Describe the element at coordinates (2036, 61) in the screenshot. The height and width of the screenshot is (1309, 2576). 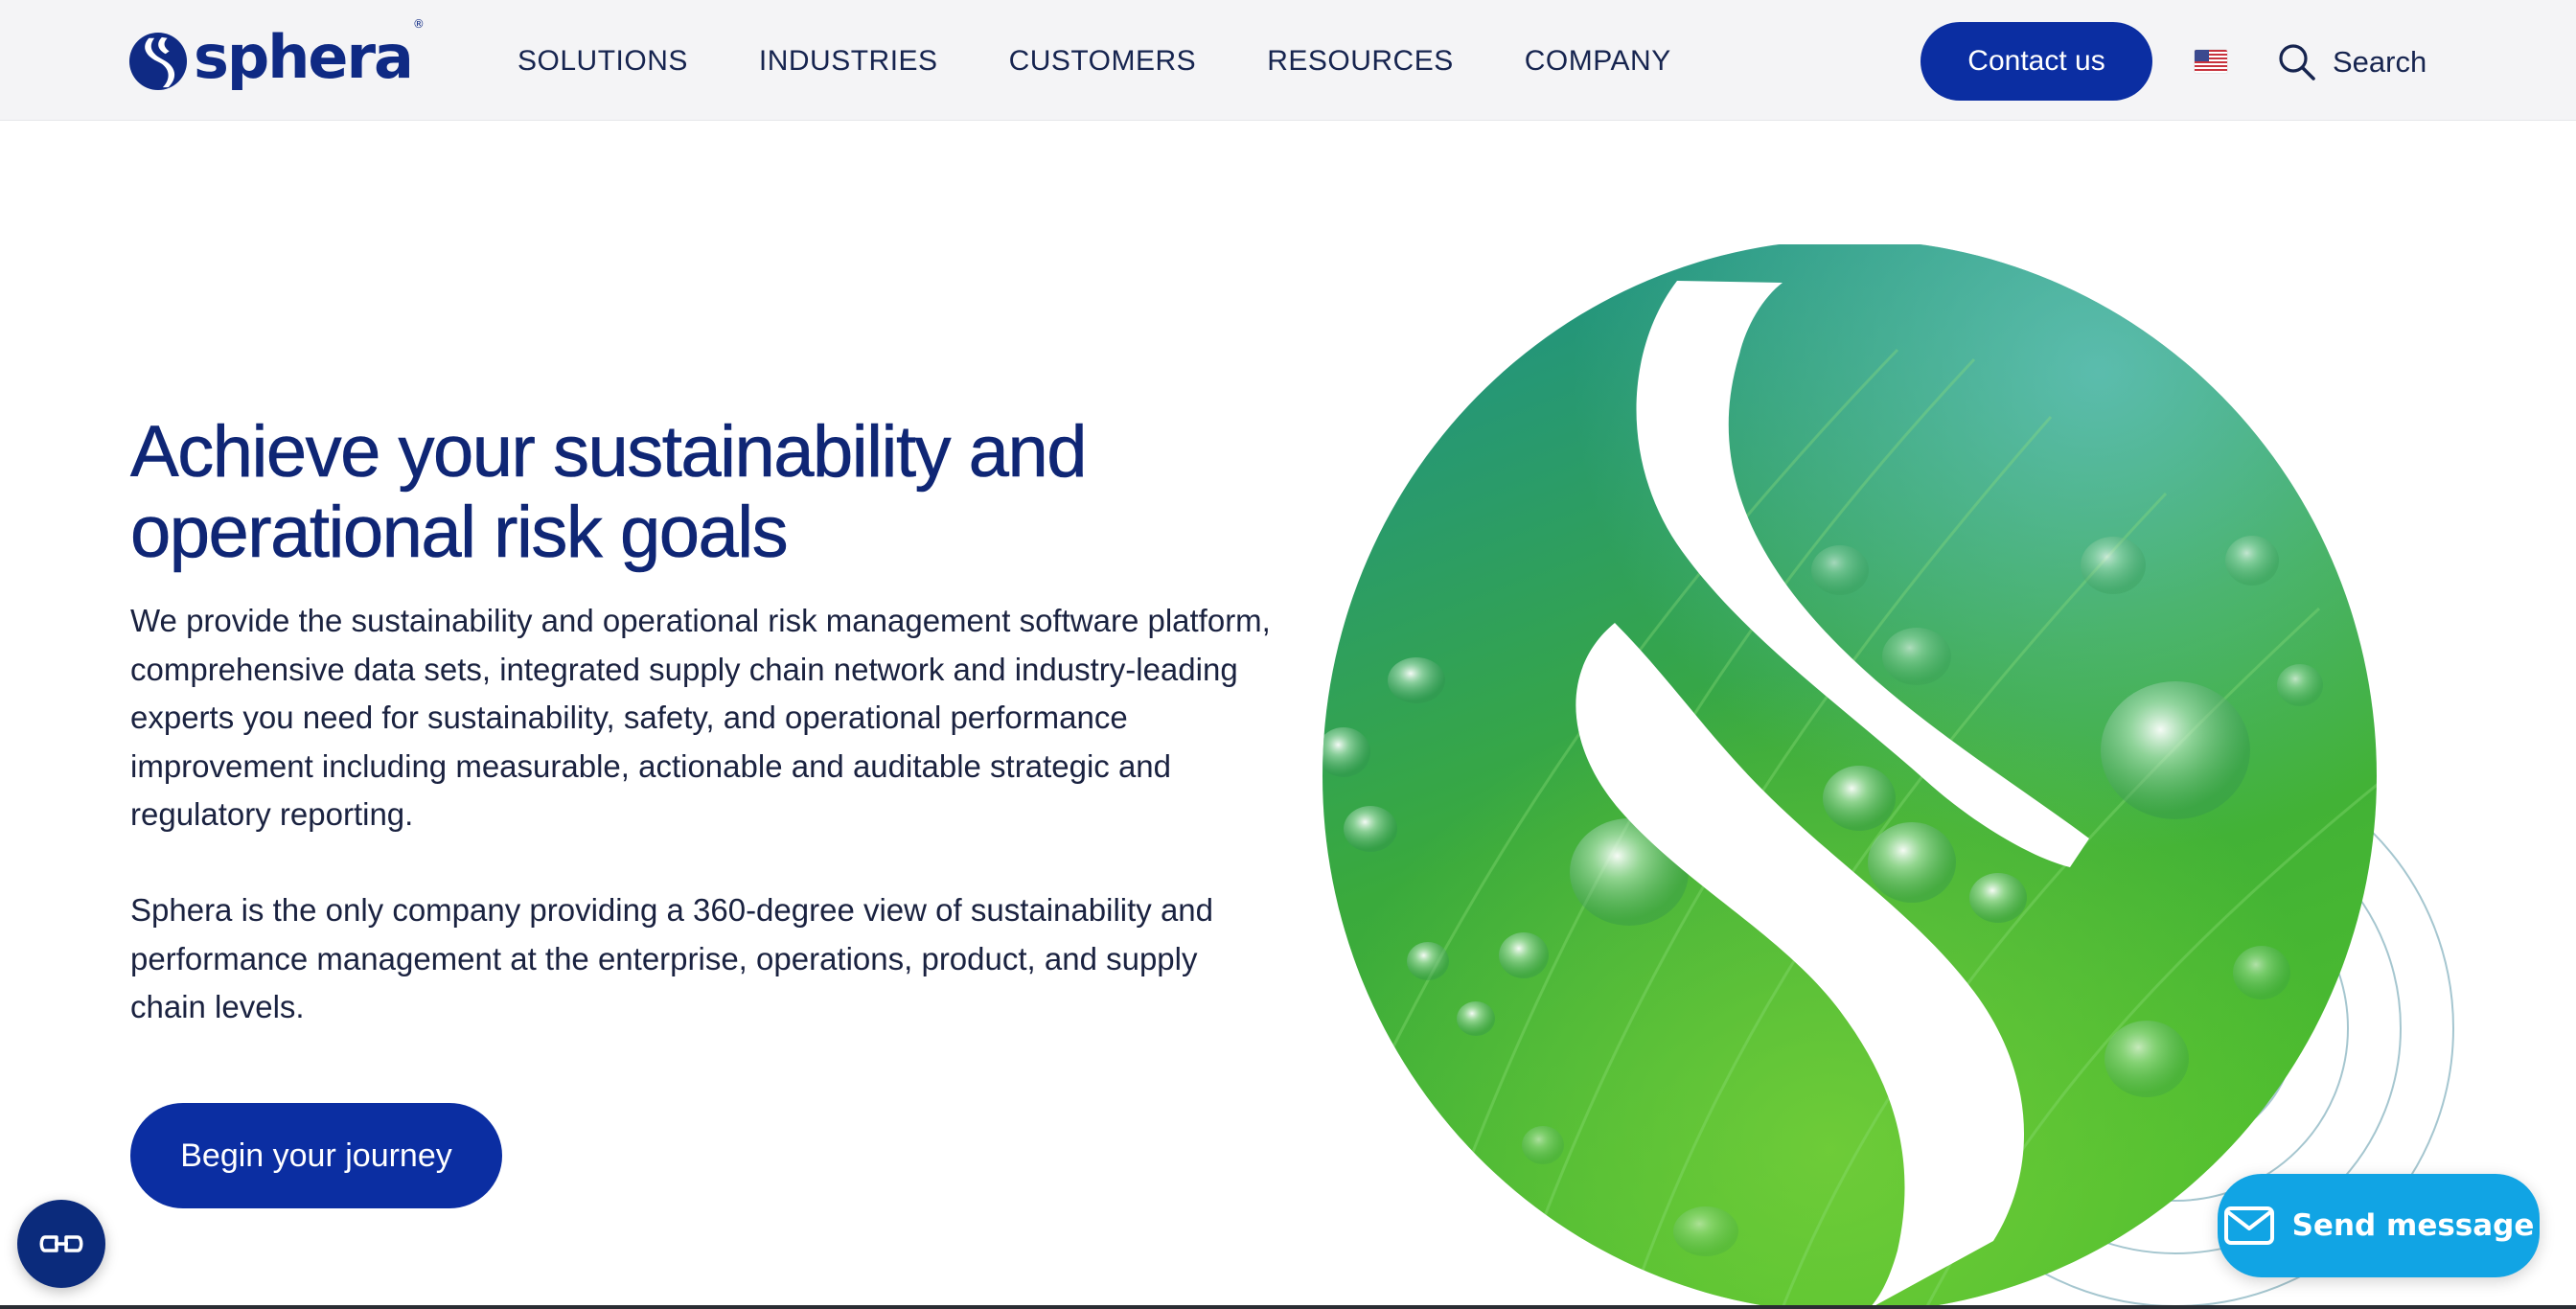
I see `contact-us-button: Contact us` at that location.